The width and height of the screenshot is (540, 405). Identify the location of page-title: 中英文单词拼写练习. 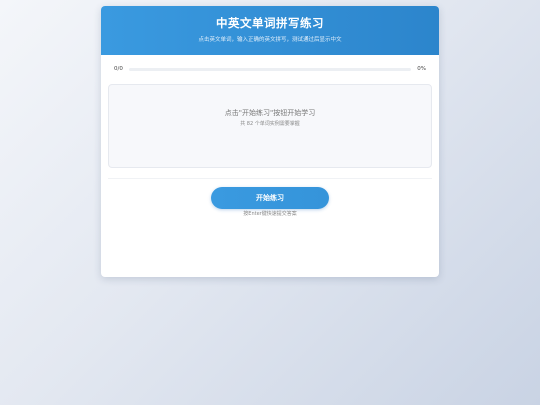
(270, 23).